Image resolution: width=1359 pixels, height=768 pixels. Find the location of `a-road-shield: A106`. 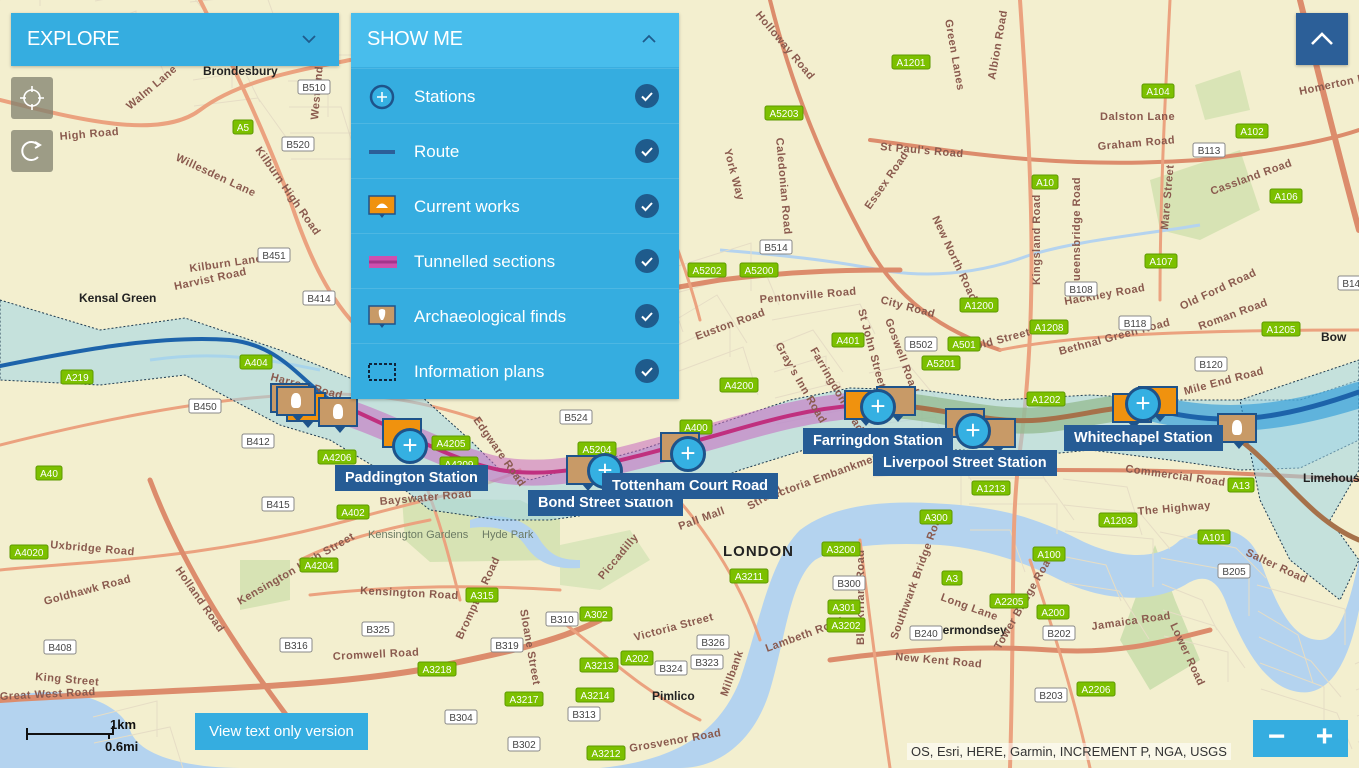

a-road-shield: A106 is located at coordinates (1286, 196).